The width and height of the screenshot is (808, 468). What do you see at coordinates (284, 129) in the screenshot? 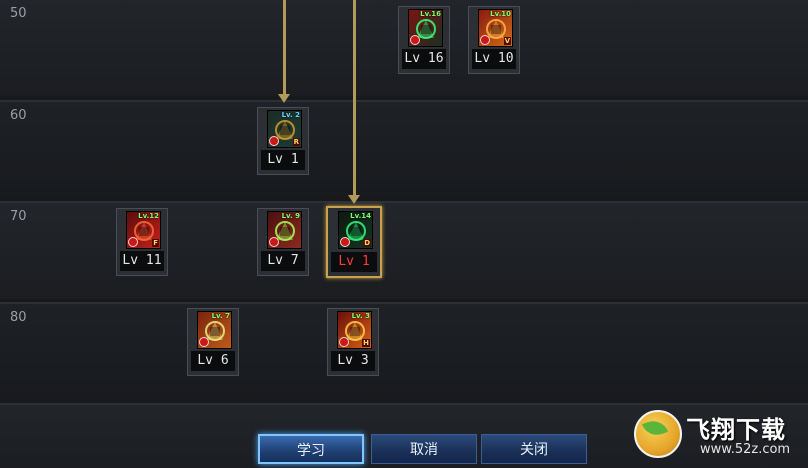
I see `skill-c-icon: Lv. 2 R` at bounding box center [284, 129].